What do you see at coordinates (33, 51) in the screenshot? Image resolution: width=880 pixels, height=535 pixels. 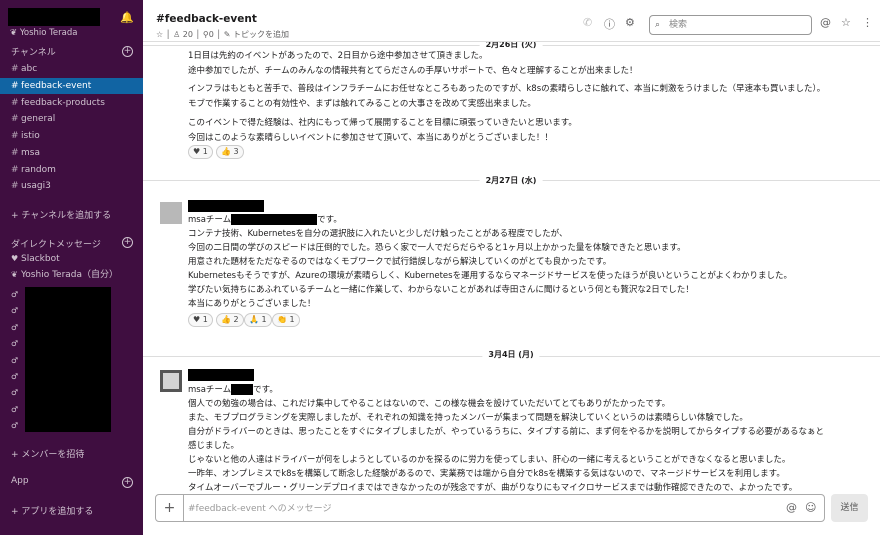 I see `channels-heading: チャンネル` at bounding box center [33, 51].